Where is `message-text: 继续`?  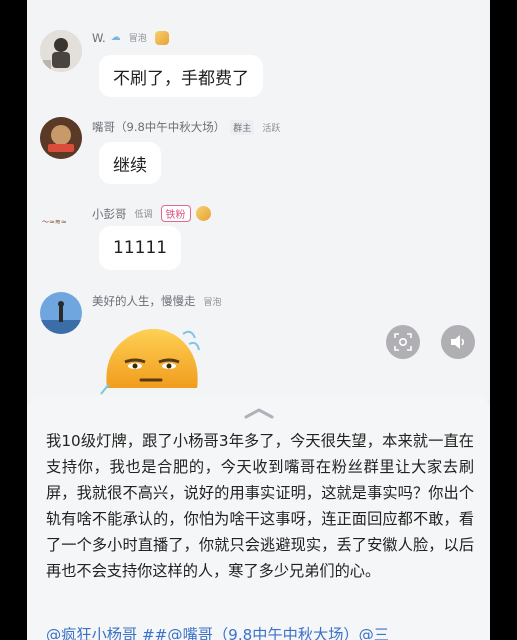 message-text: 继续 is located at coordinates (130, 165).